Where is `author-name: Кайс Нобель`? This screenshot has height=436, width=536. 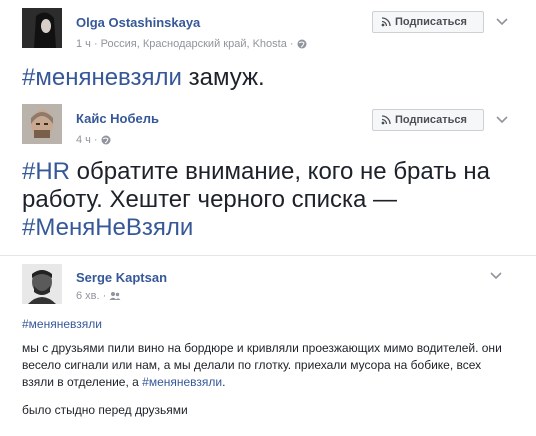 author-name: Кайс Нобель is located at coordinates (117, 118).